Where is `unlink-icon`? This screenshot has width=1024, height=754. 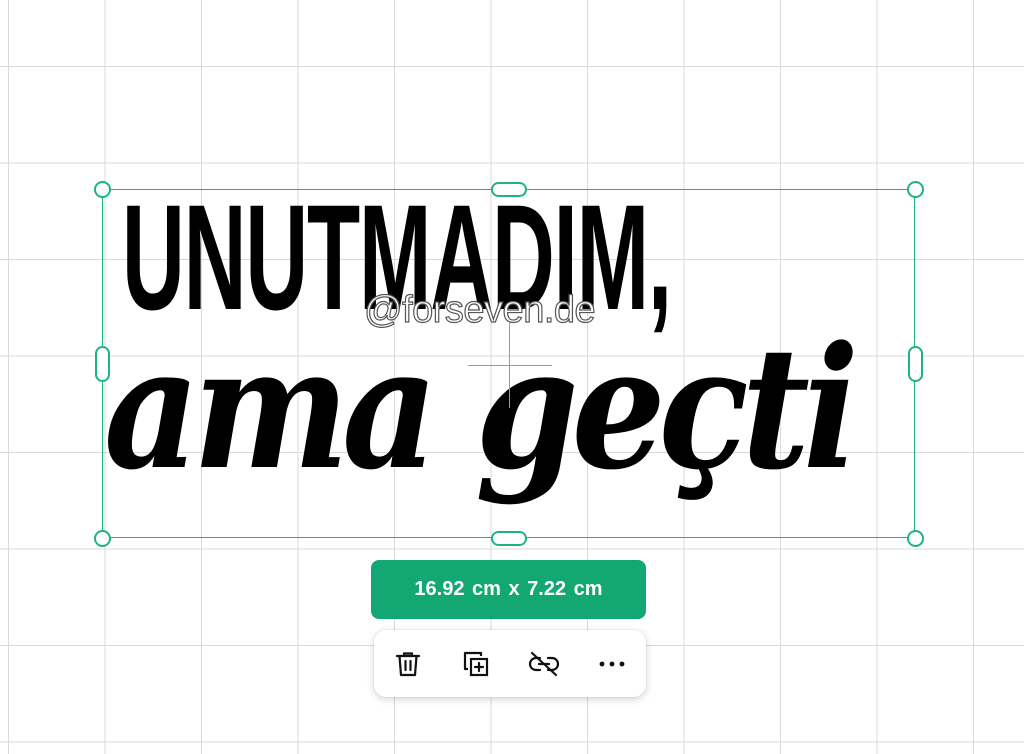
unlink-icon is located at coordinates (544, 664).